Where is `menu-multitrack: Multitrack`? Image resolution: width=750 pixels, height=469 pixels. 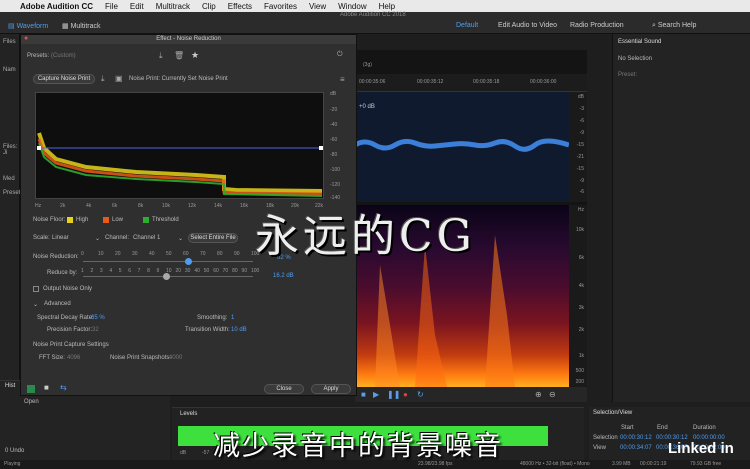
menu-multitrack: Multitrack is located at coordinates (173, 6).